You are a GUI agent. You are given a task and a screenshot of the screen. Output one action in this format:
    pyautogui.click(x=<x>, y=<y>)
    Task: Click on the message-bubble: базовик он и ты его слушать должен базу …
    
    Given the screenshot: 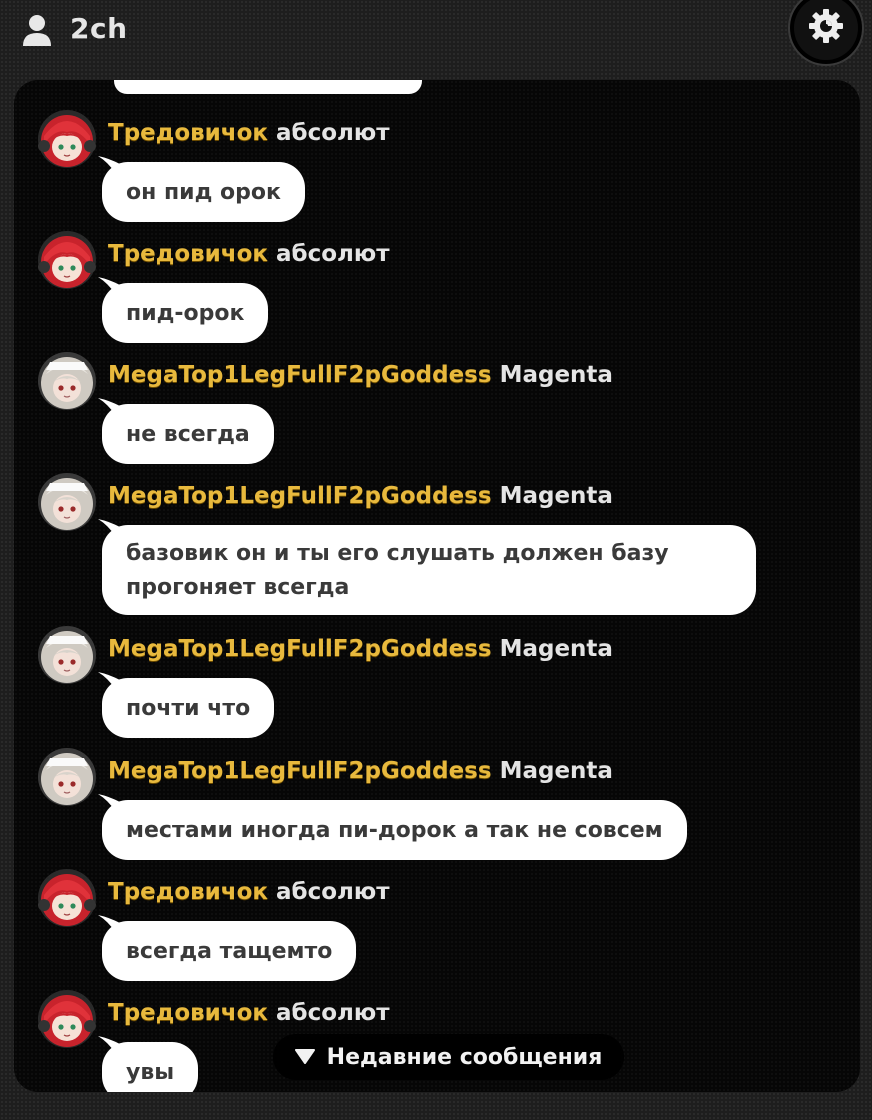 What is the action you would take?
    pyautogui.click(x=429, y=570)
    